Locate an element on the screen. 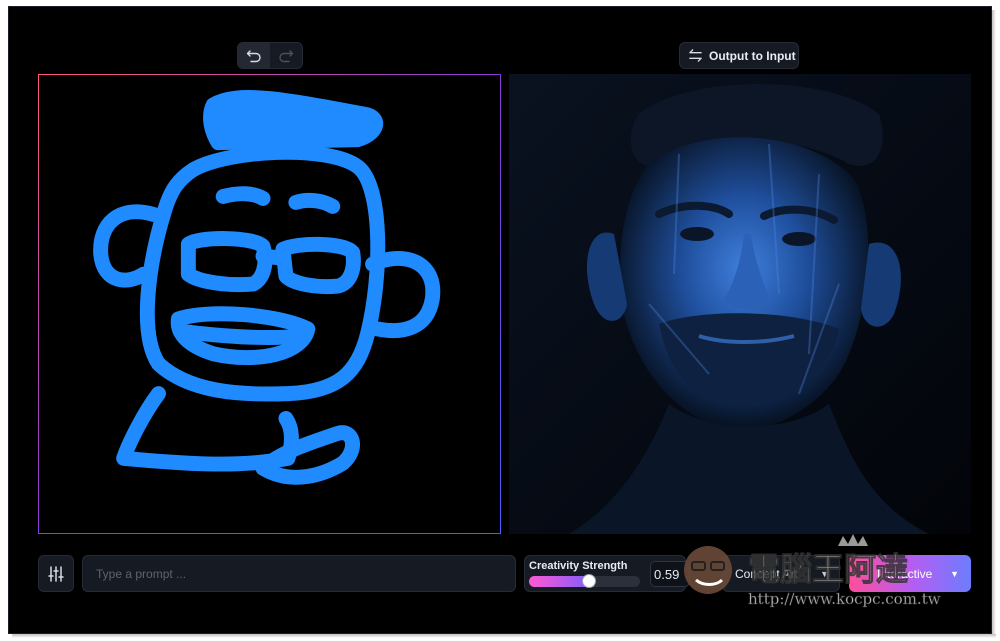 Image resolution: width=1000 pixels, height=641 pixels. creativity-strength-label: Creativity Strength is located at coordinates (578, 566).